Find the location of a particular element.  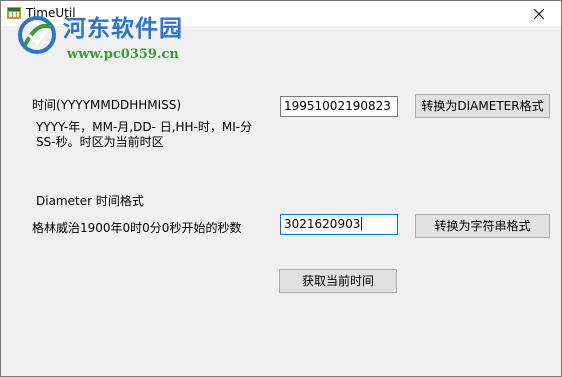

watermark-url: www.pc0359.cn is located at coordinates (123, 54).